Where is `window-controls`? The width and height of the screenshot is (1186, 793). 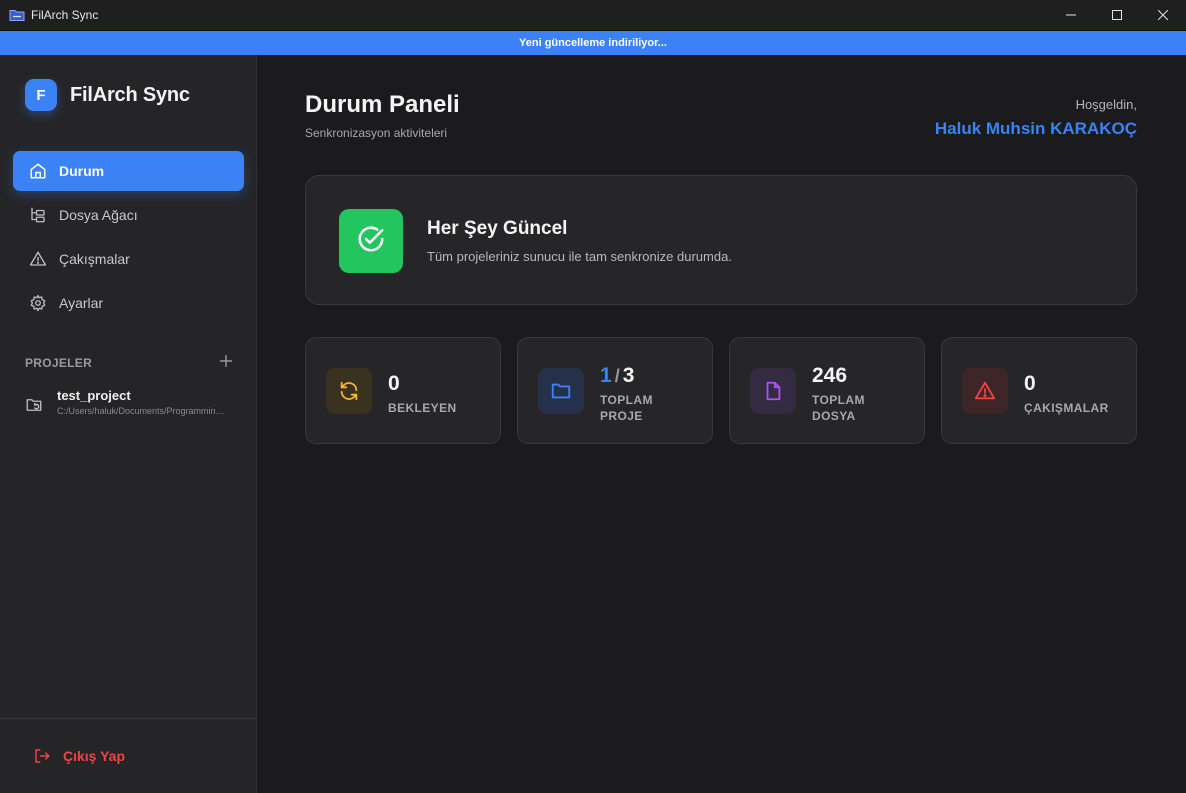
window-controls is located at coordinates (1117, 15).